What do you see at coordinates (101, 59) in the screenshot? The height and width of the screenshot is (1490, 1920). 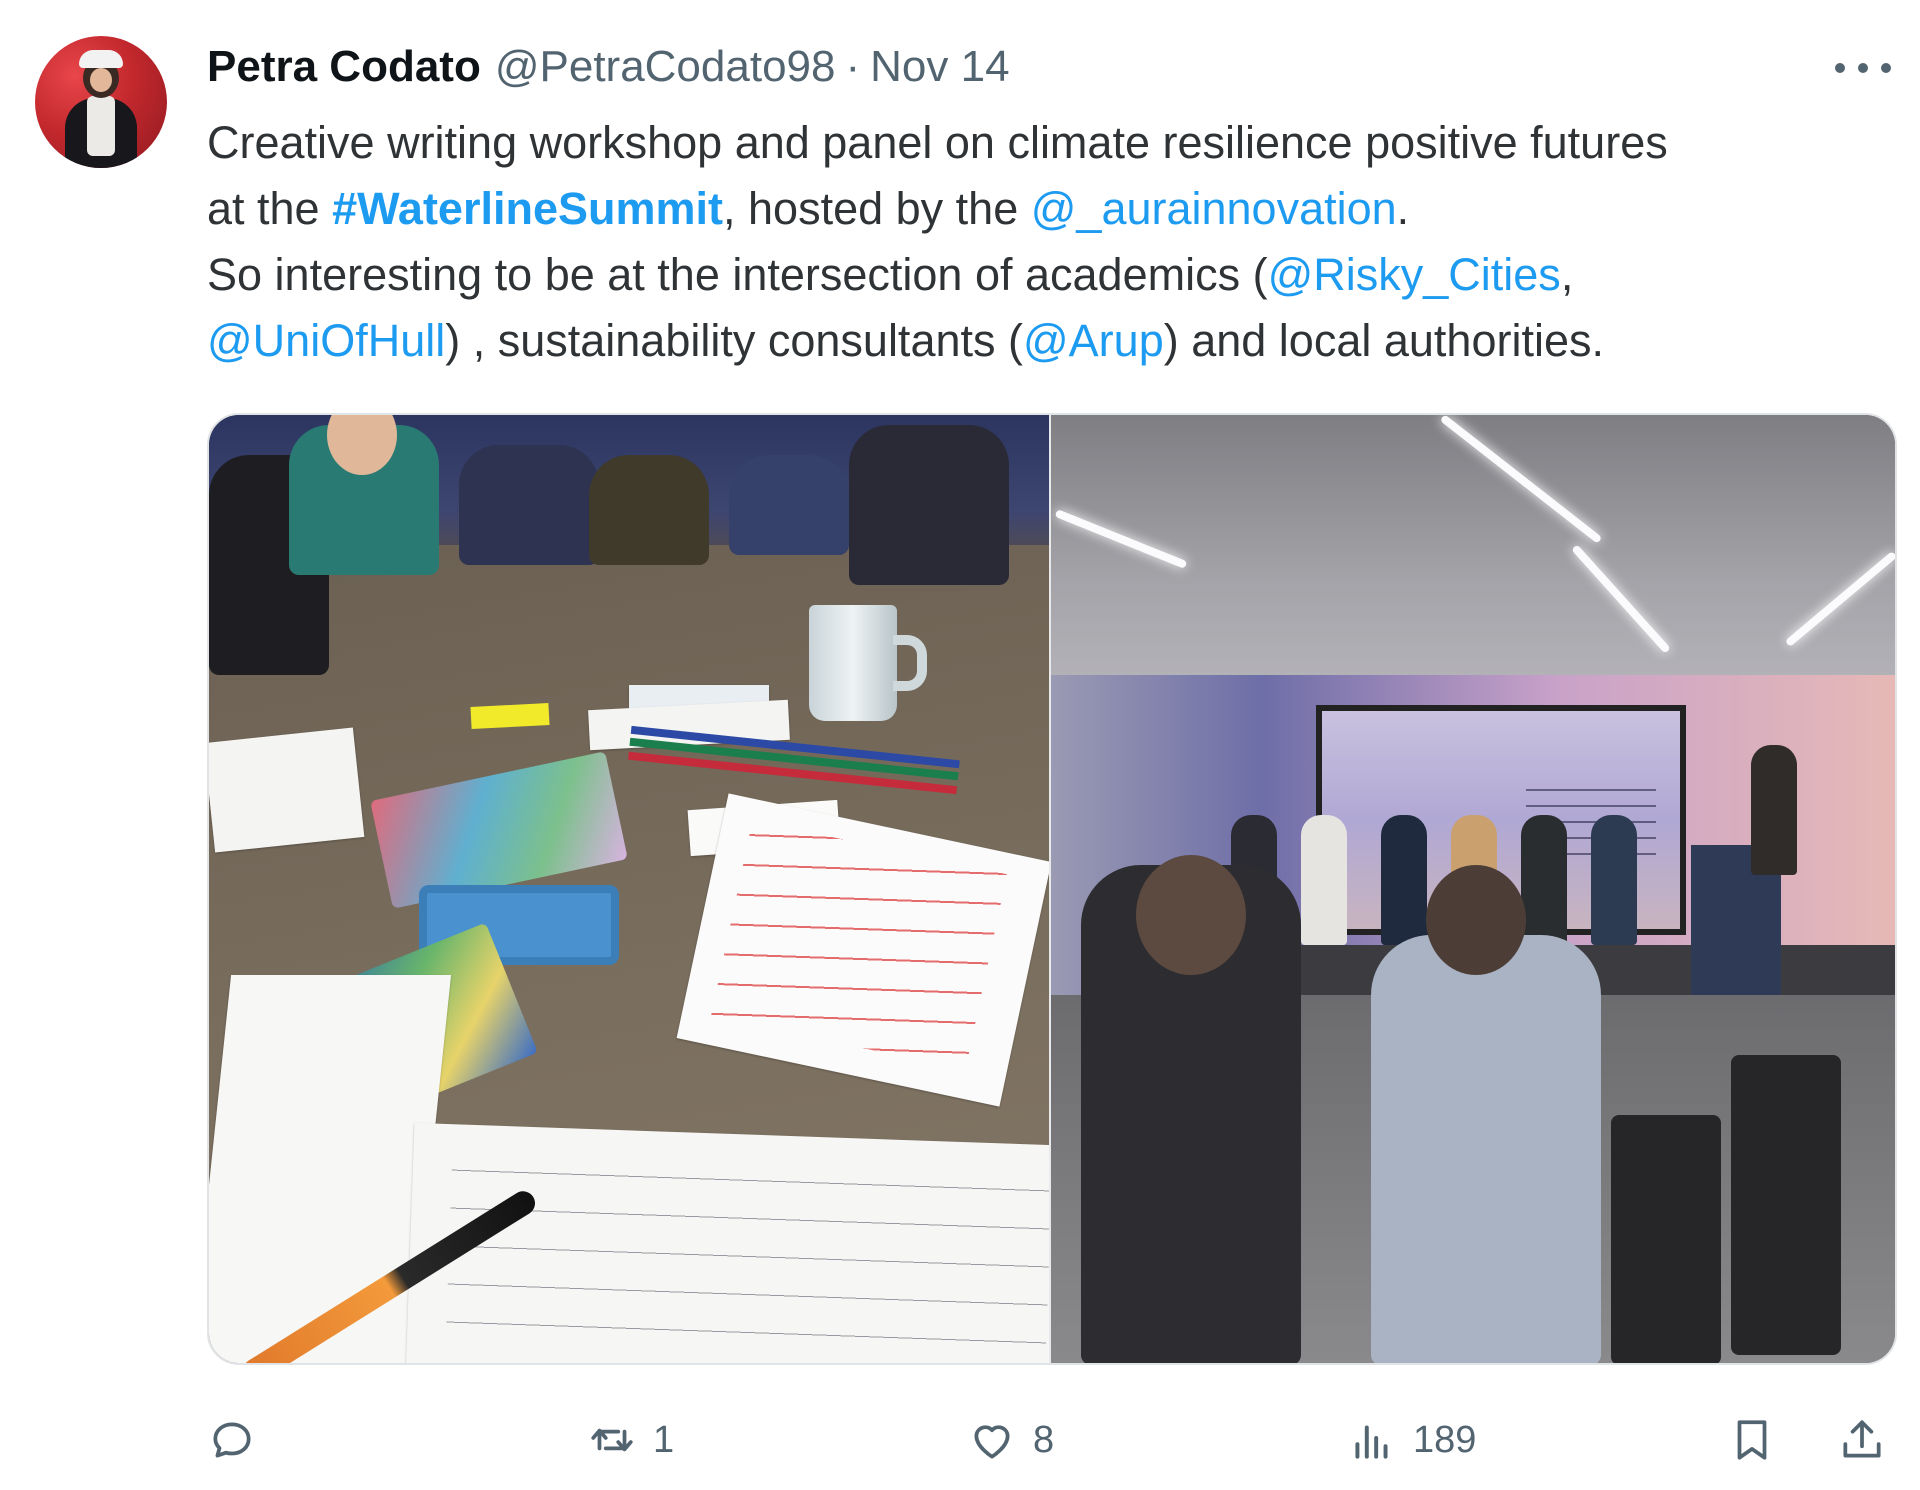 I see `avatar-figure-hat` at bounding box center [101, 59].